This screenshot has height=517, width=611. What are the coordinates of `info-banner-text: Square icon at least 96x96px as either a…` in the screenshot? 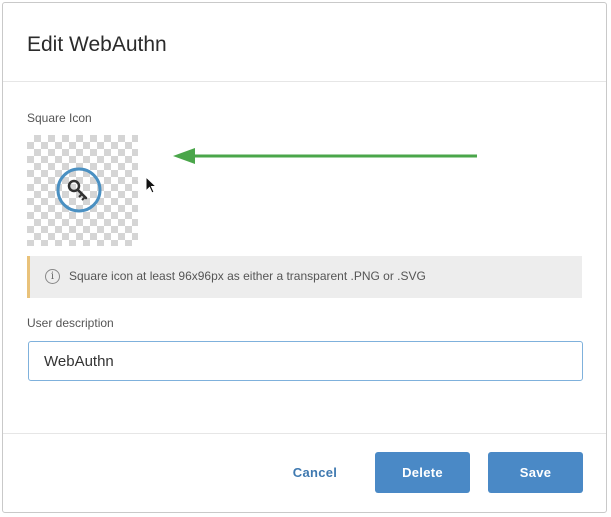 It's located at (247, 276).